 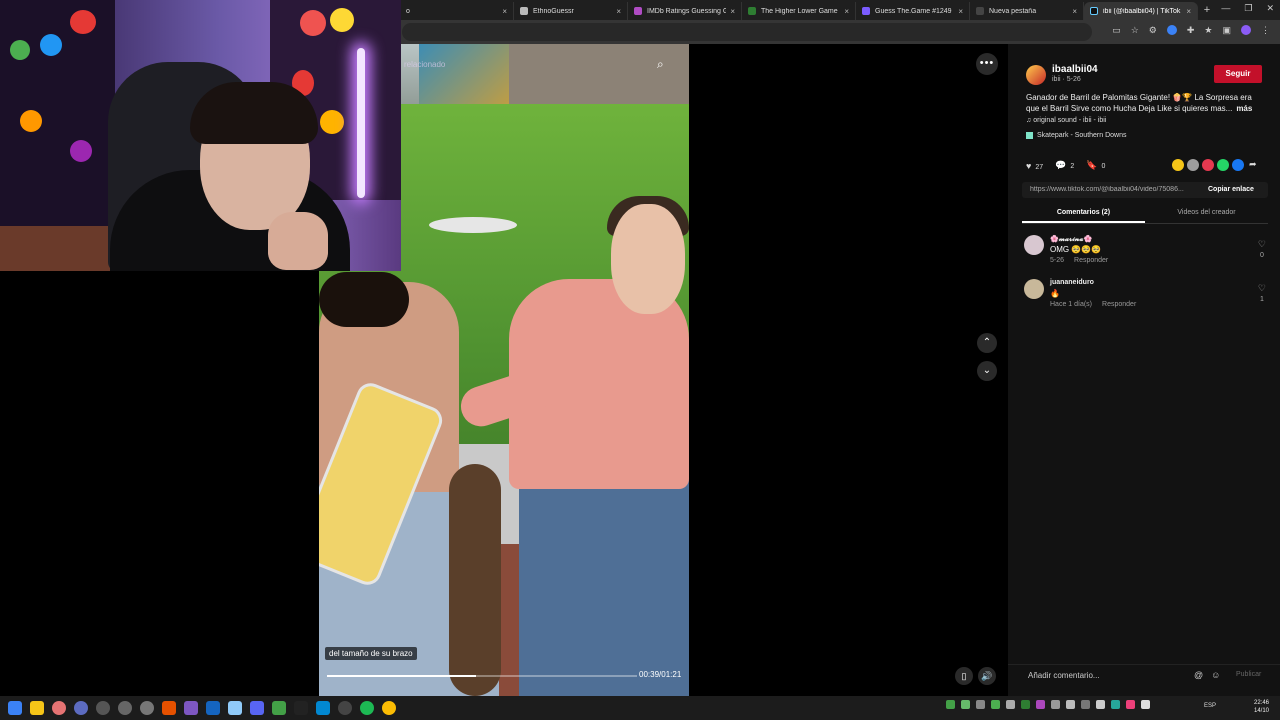 What do you see at coordinates (1225, 8) in the screenshot?
I see `minimize-icon: —` at bounding box center [1225, 8].